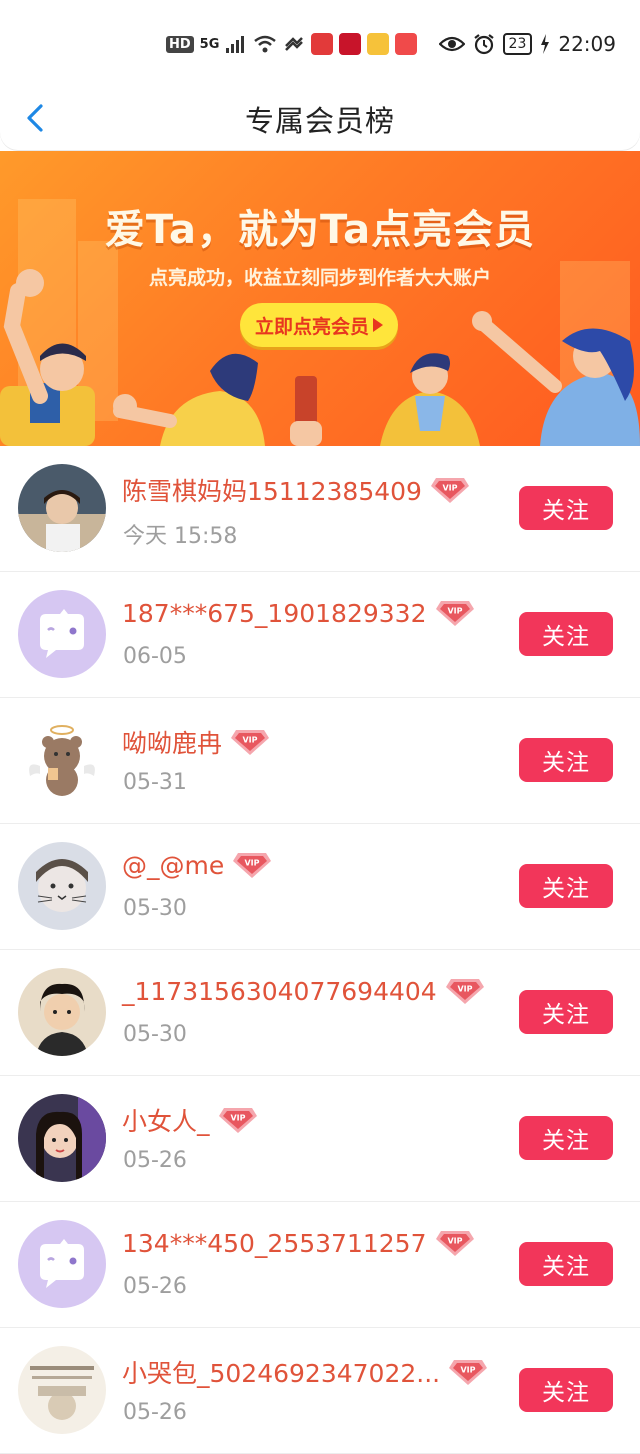 The height and width of the screenshot is (1454, 640). What do you see at coordinates (274, 1243) in the screenshot?
I see `member-name: 134***450_2553711257` at bounding box center [274, 1243].